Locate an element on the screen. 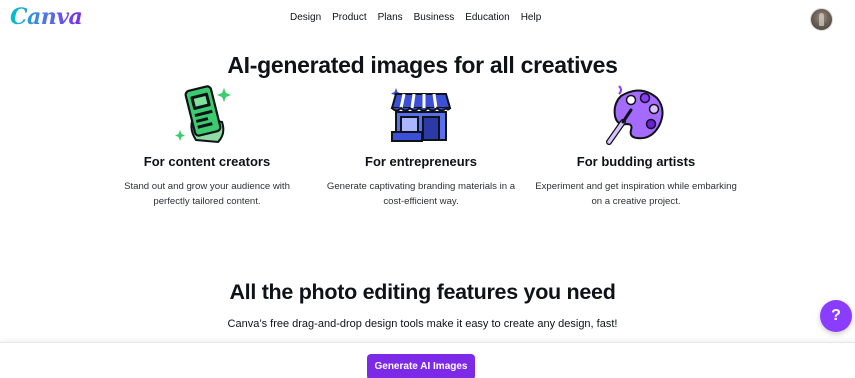 The width and height of the screenshot is (855, 378). nav-item-plans: Plans is located at coordinates (390, 17).